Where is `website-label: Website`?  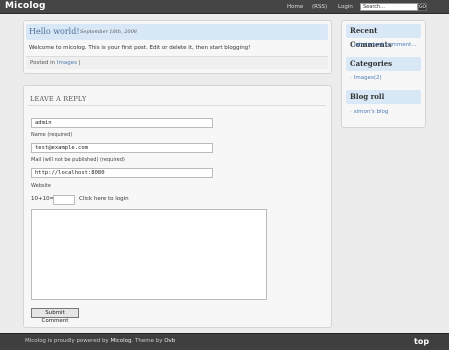 website-label: Website is located at coordinates (41, 186).